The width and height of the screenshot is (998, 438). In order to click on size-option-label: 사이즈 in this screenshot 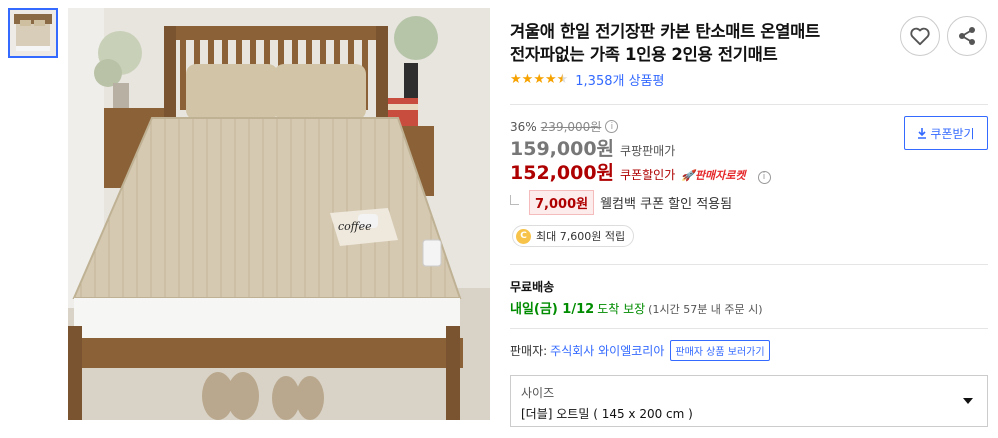, I will do `click(538, 393)`.